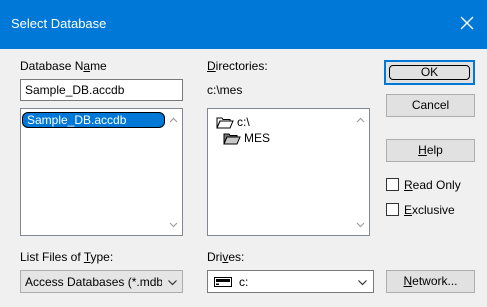  What do you see at coordinates (288, 172) in the screenshot?
I see `directory-tree: c:\ MES` at bounding box center [288, 172].